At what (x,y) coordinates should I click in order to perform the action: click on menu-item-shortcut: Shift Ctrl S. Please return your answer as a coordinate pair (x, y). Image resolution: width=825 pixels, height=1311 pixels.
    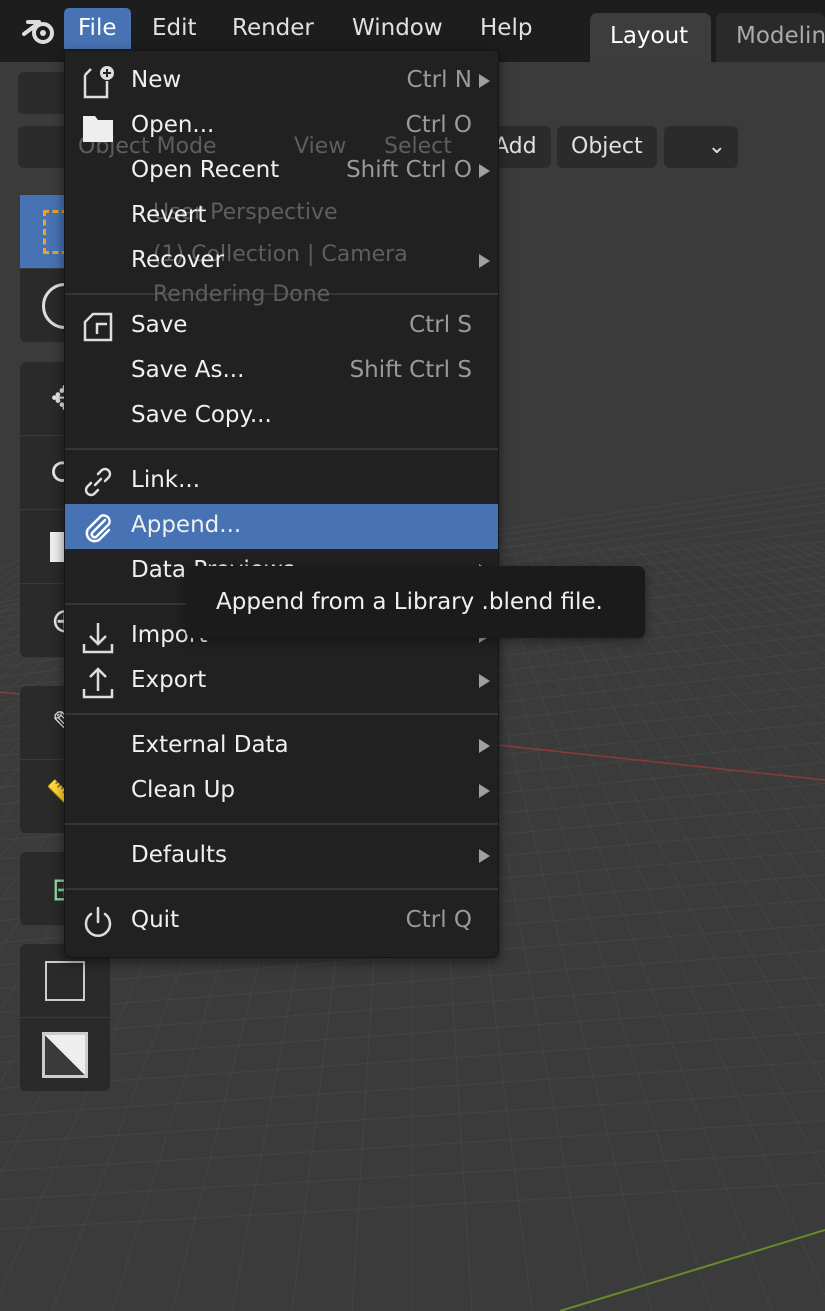
    Looking at the image, I should click on (410, 370).